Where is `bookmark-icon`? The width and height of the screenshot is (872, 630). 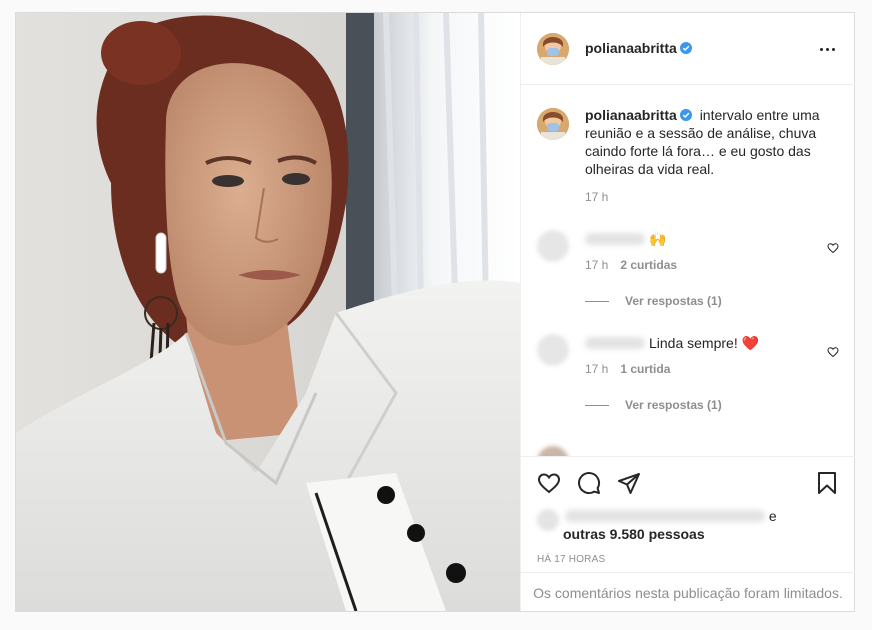 bookmark-icon is located at coordinates (827, 483).